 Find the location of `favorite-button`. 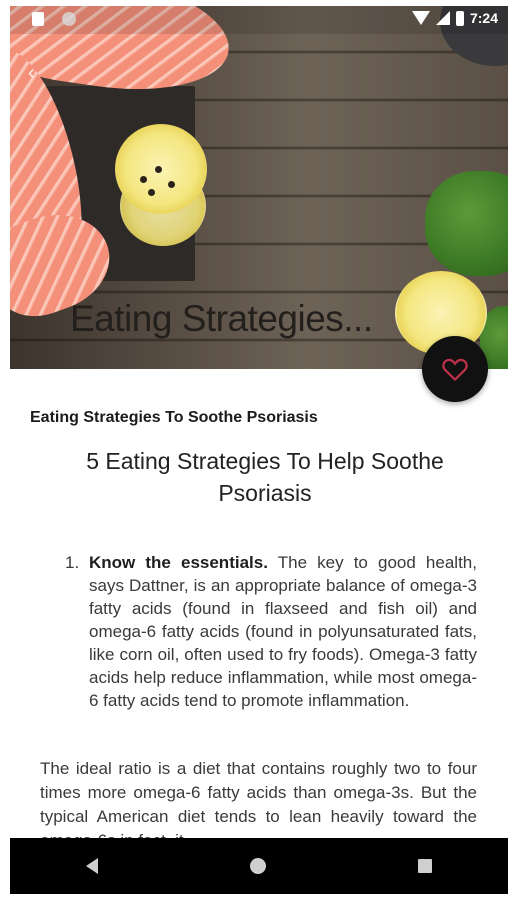

favorite-button is located at coordinates (455, 369).